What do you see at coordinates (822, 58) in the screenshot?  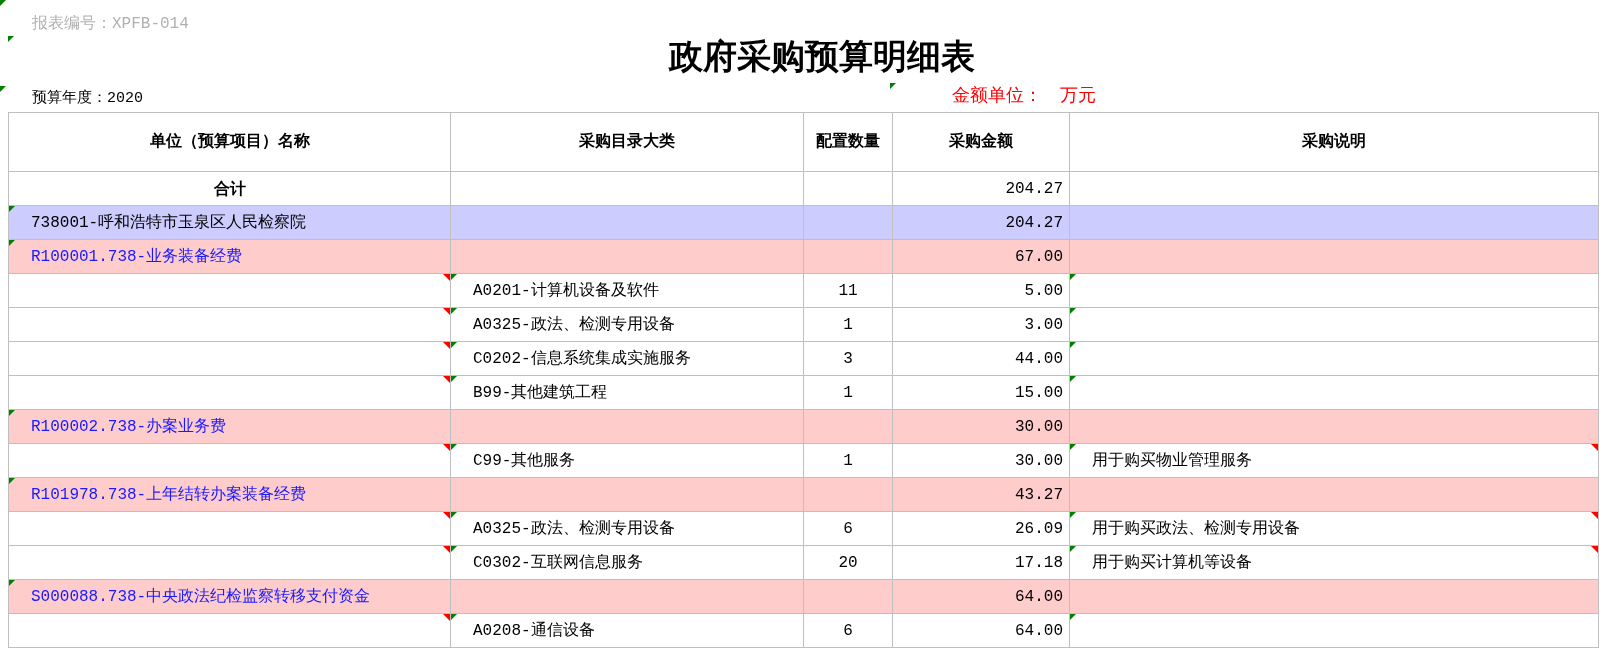 I see `report-title: 政府采购预算明细表` at bounding box center [822, 58].